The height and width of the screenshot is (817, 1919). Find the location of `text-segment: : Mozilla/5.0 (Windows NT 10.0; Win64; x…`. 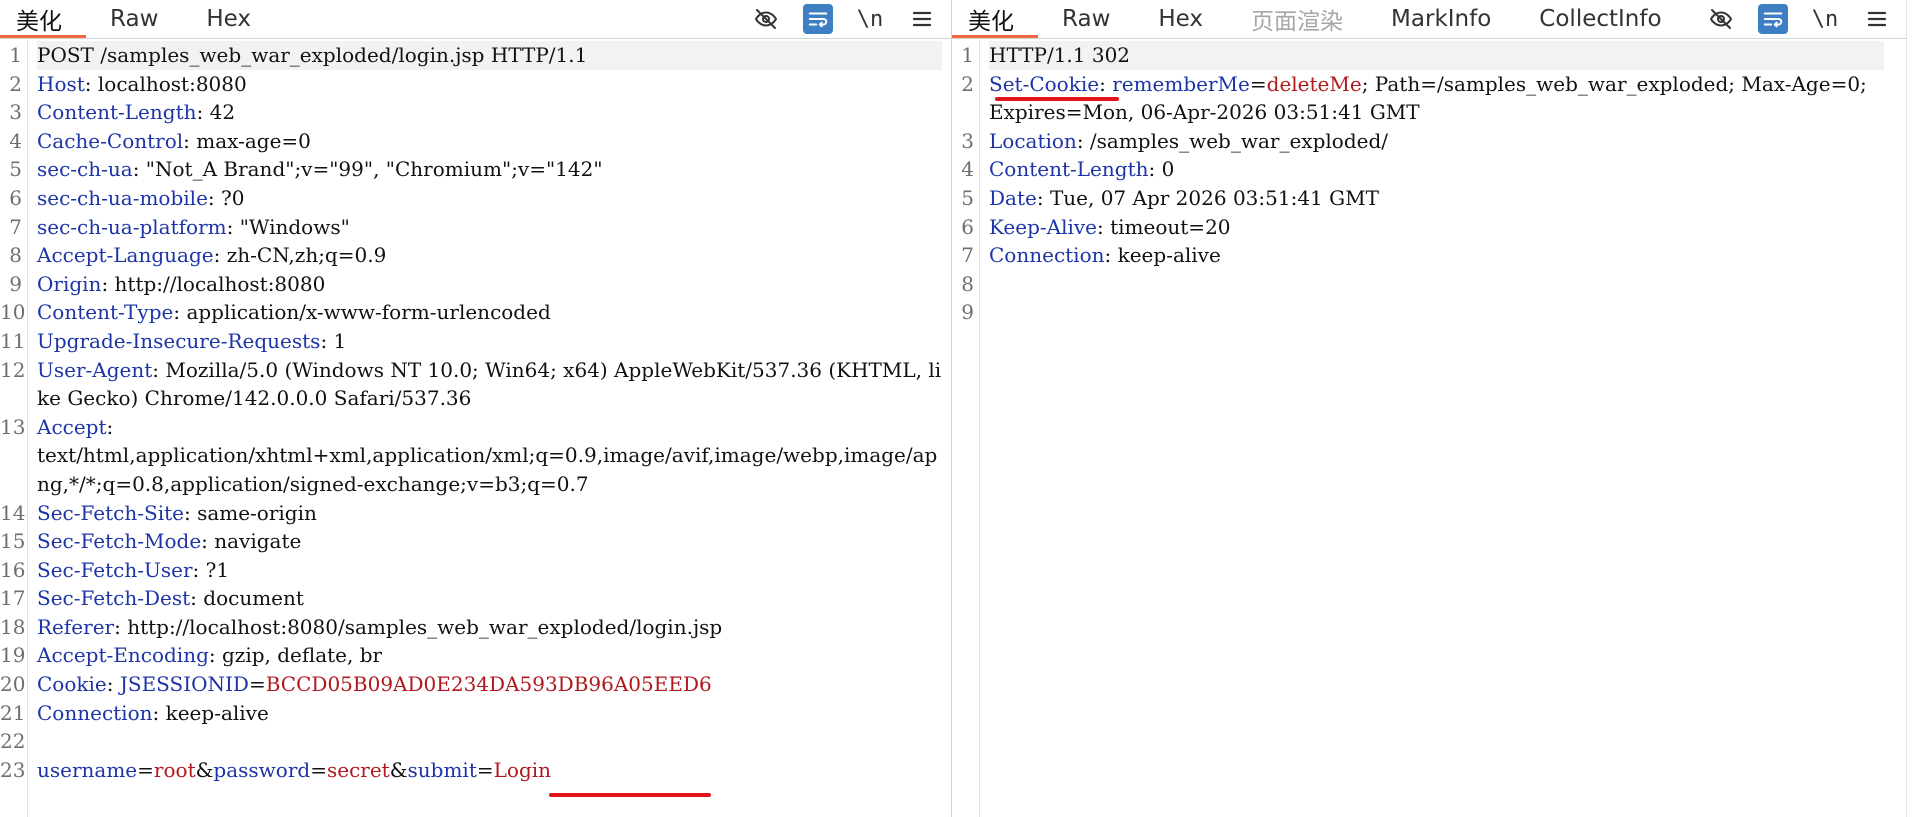

text-segment: : Mozilla/5.0 (Windows NT 10.0; Win64; x… is located at coordinates (489, 384).